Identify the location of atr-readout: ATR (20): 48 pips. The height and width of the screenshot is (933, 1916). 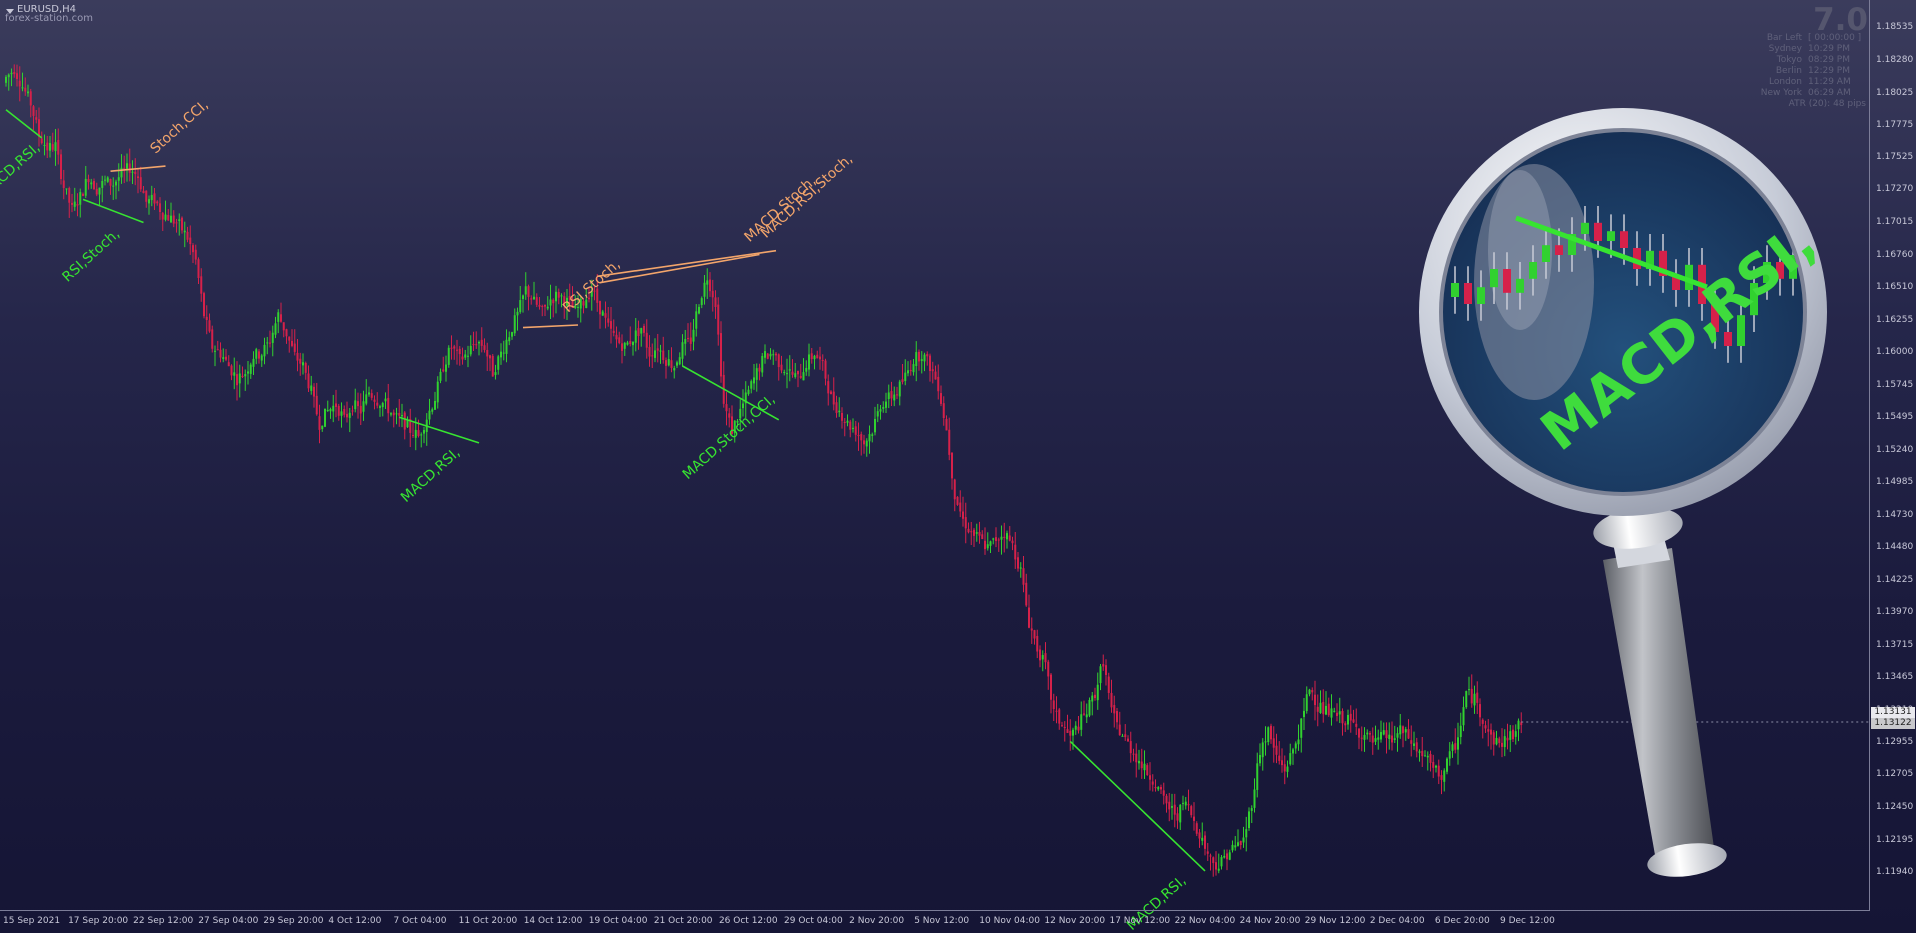
(1827, 104).